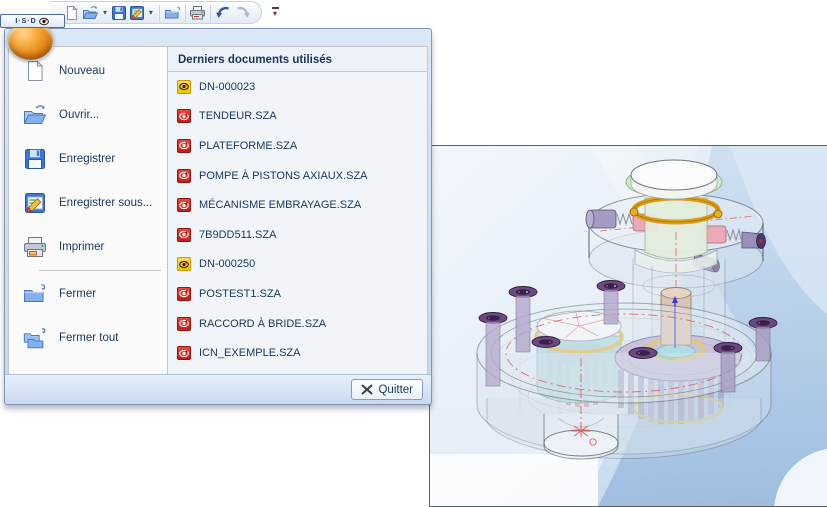 This screenshot has width=827, height=507. I want to click on undo-icon, so click(223, 13).